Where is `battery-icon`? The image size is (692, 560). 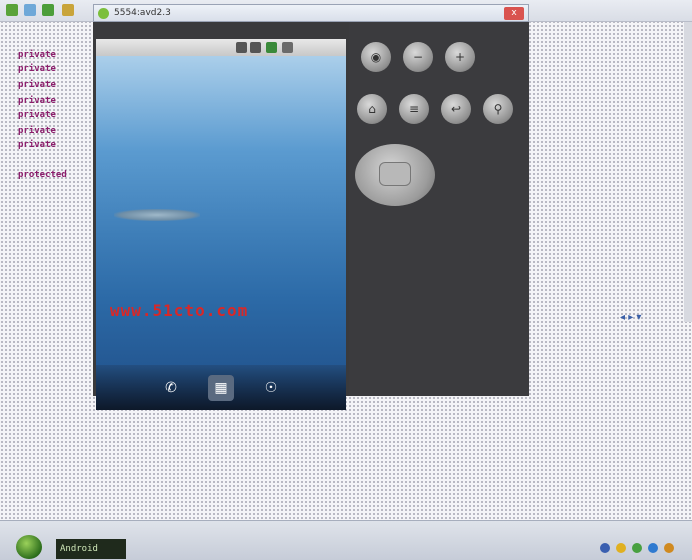
battery-icon is located at coordinates (287, 47).